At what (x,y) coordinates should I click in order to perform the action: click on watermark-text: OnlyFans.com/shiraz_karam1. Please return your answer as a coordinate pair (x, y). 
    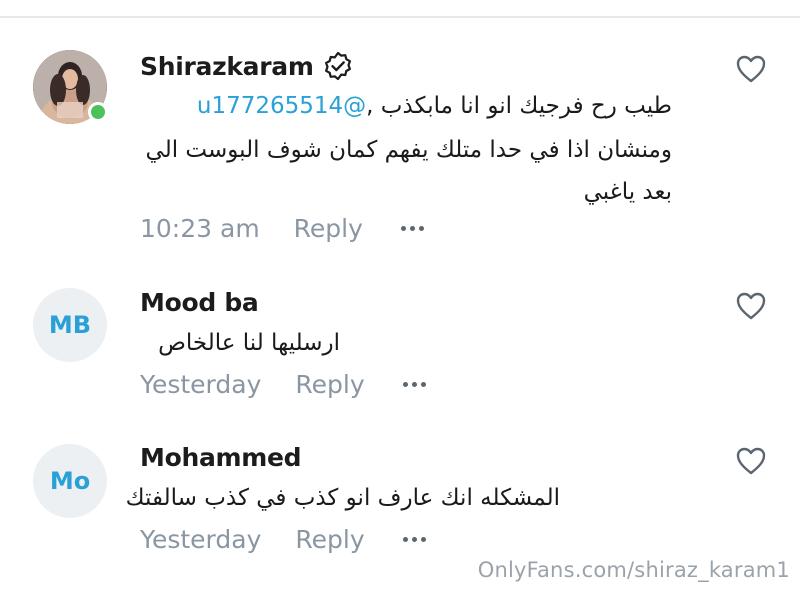
    Looking at the image, I should click on (633, 570).